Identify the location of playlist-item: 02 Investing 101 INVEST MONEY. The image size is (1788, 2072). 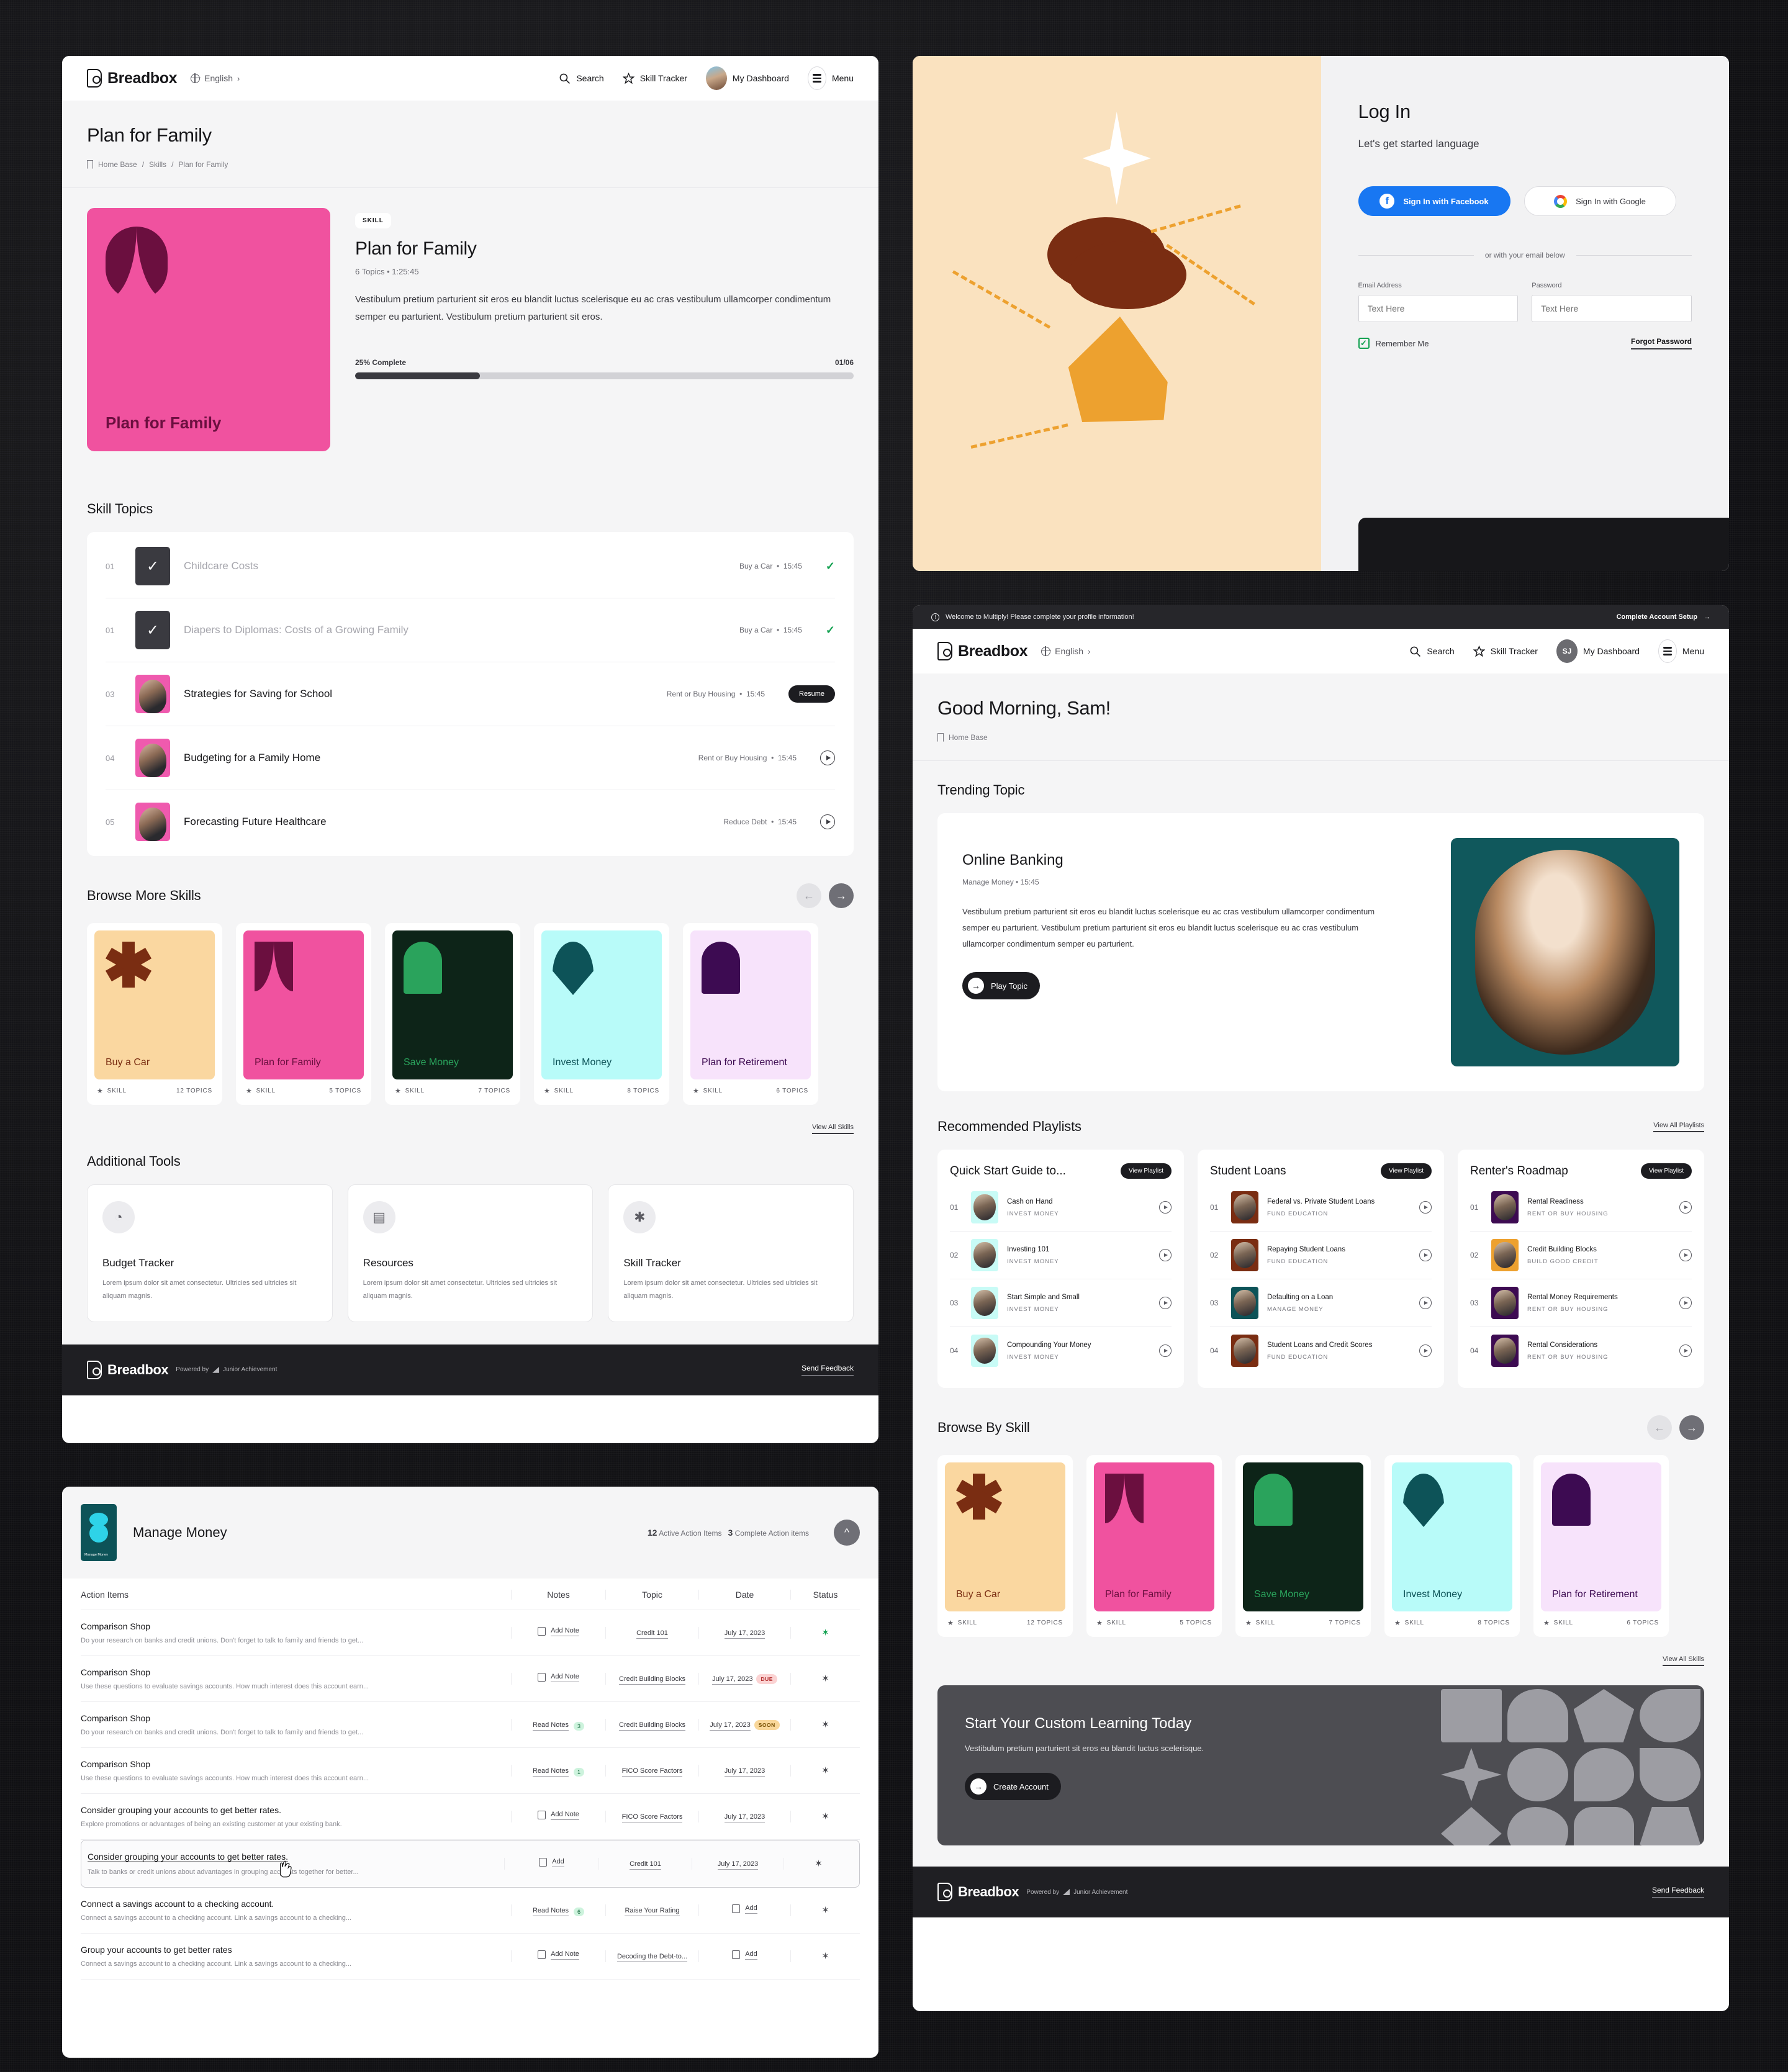
(1061, 1255).